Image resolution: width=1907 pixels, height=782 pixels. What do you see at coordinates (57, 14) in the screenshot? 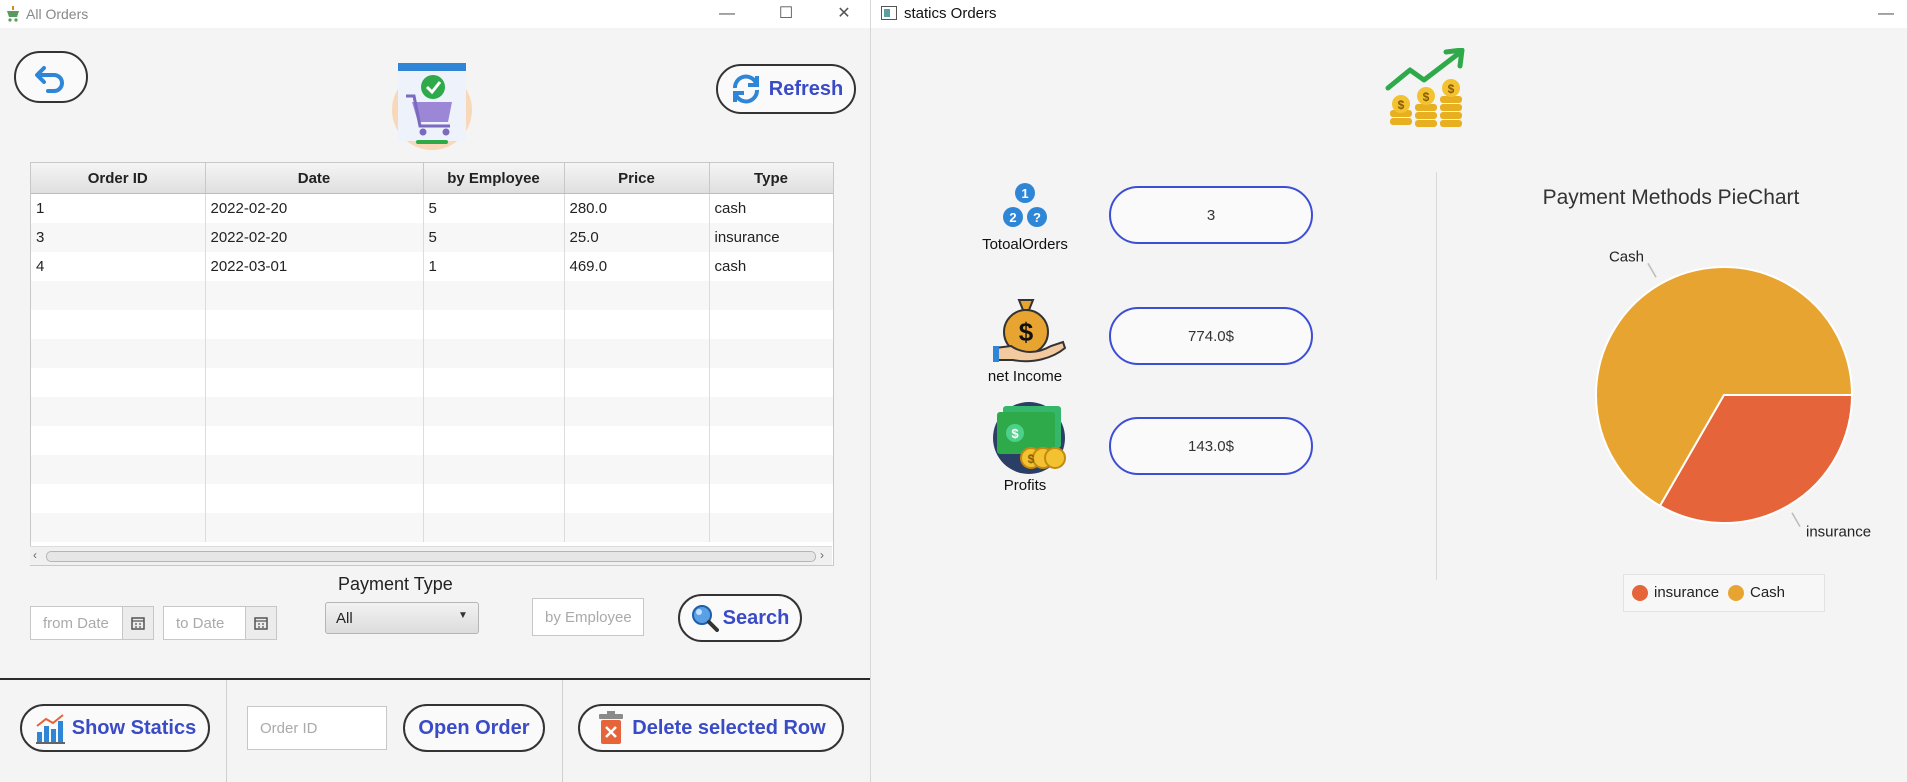
I see `window-title: All Orders` at bounding box center [57, 14].